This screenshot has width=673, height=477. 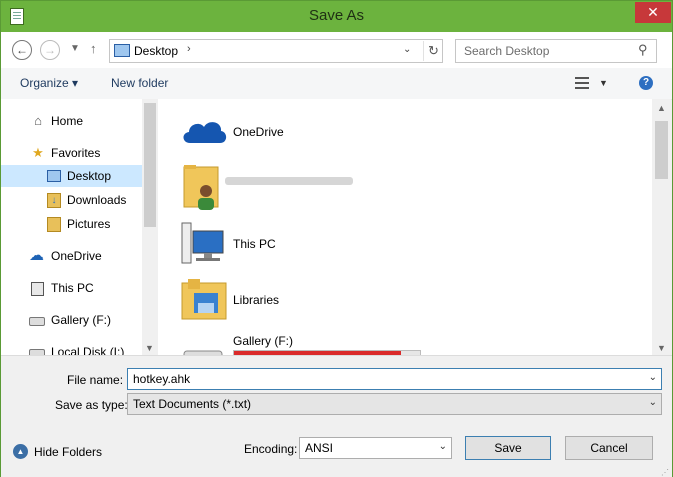 What do you see at coordinates (89, 224) in the screenshot?
I see `sidebar-item-label: Pictures` at bounding box center [89, 224].